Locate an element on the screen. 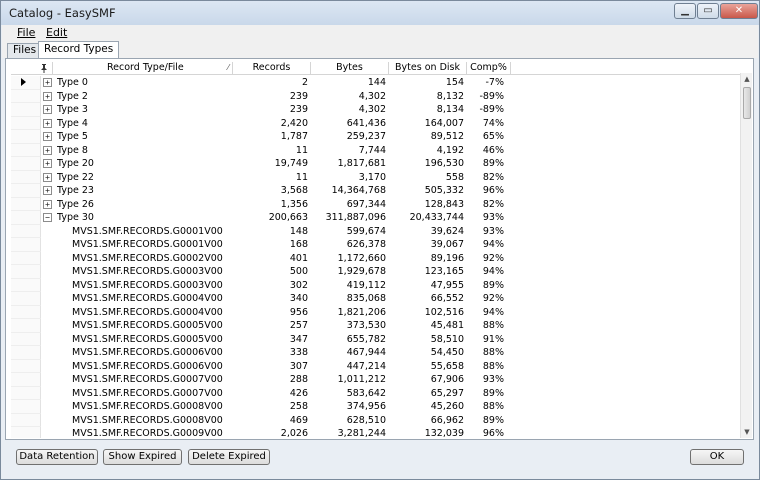  cell-records: 19,749 is located at coordinates (291, 163).